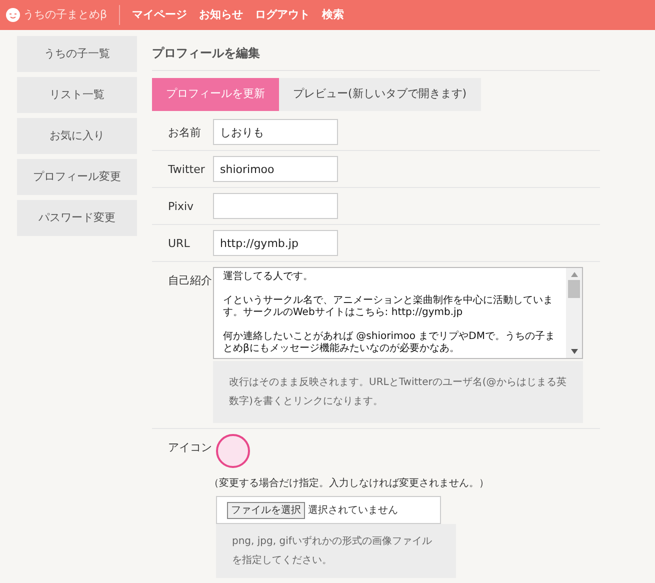 The image size is (655, 583). What do you see at coordinates (190, 281) in the screenshot?
I see `field-label: 自己紹介` at bounding box center [190, 281].